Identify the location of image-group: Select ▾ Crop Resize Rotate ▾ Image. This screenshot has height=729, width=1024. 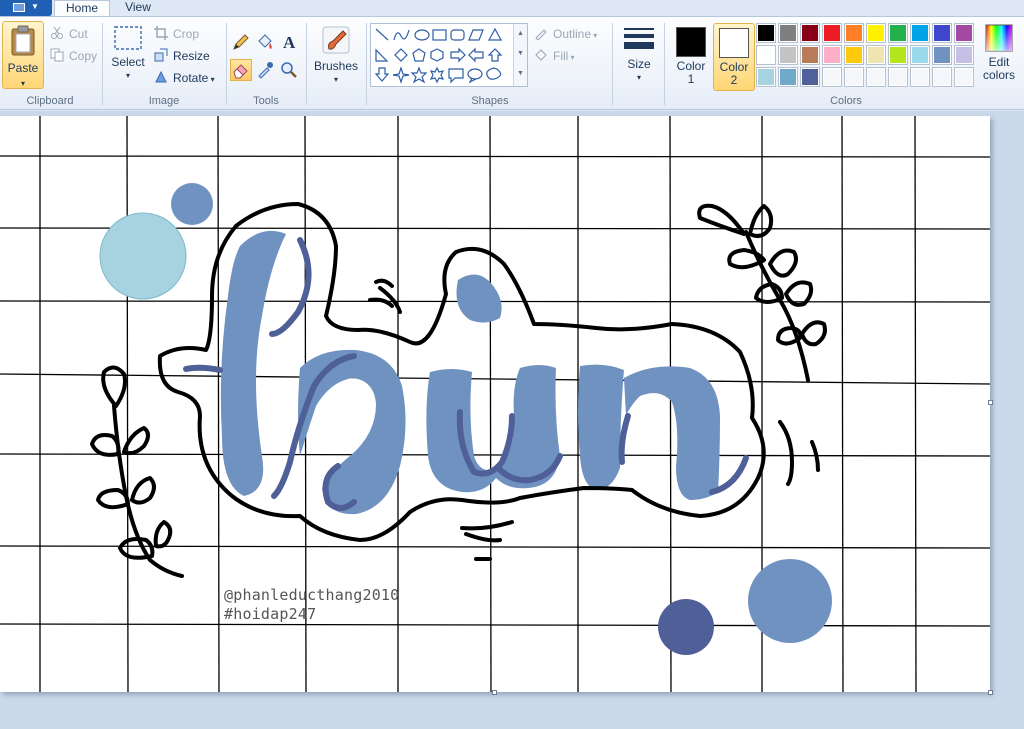
(164, 64).